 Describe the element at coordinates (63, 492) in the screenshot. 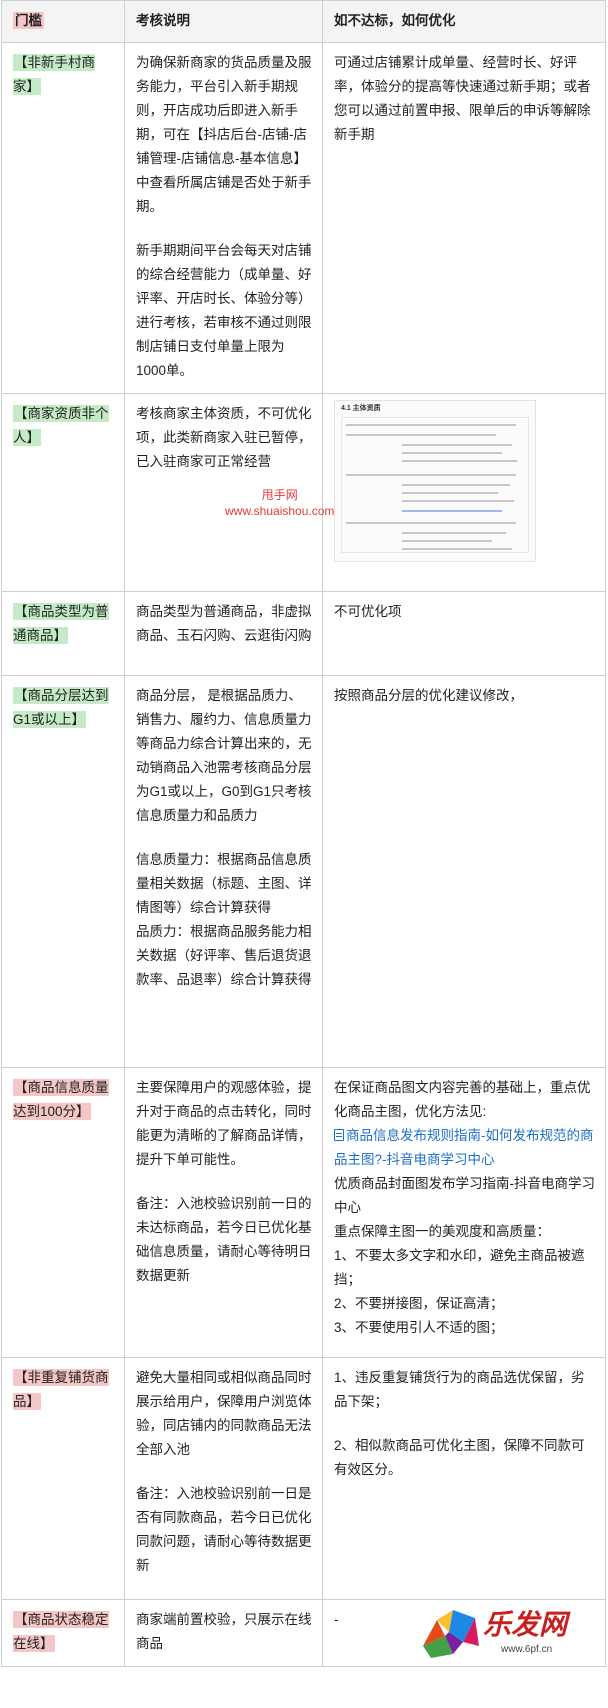

I see `threshold-cell: 【商家资质非个人】` at that location.